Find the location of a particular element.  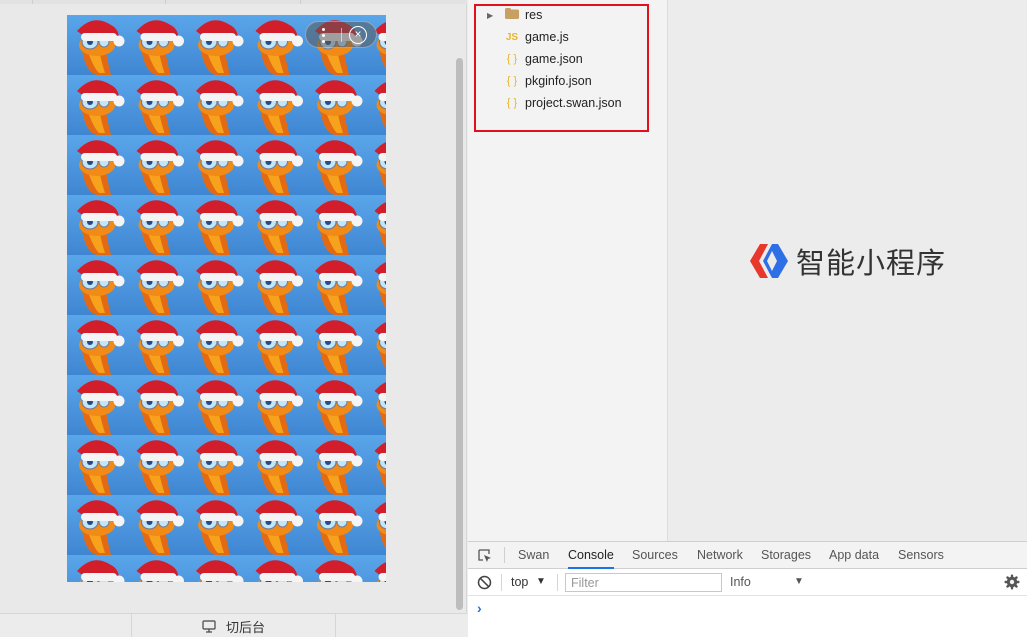

more-menu-icon is located at coordinates (324, 35).